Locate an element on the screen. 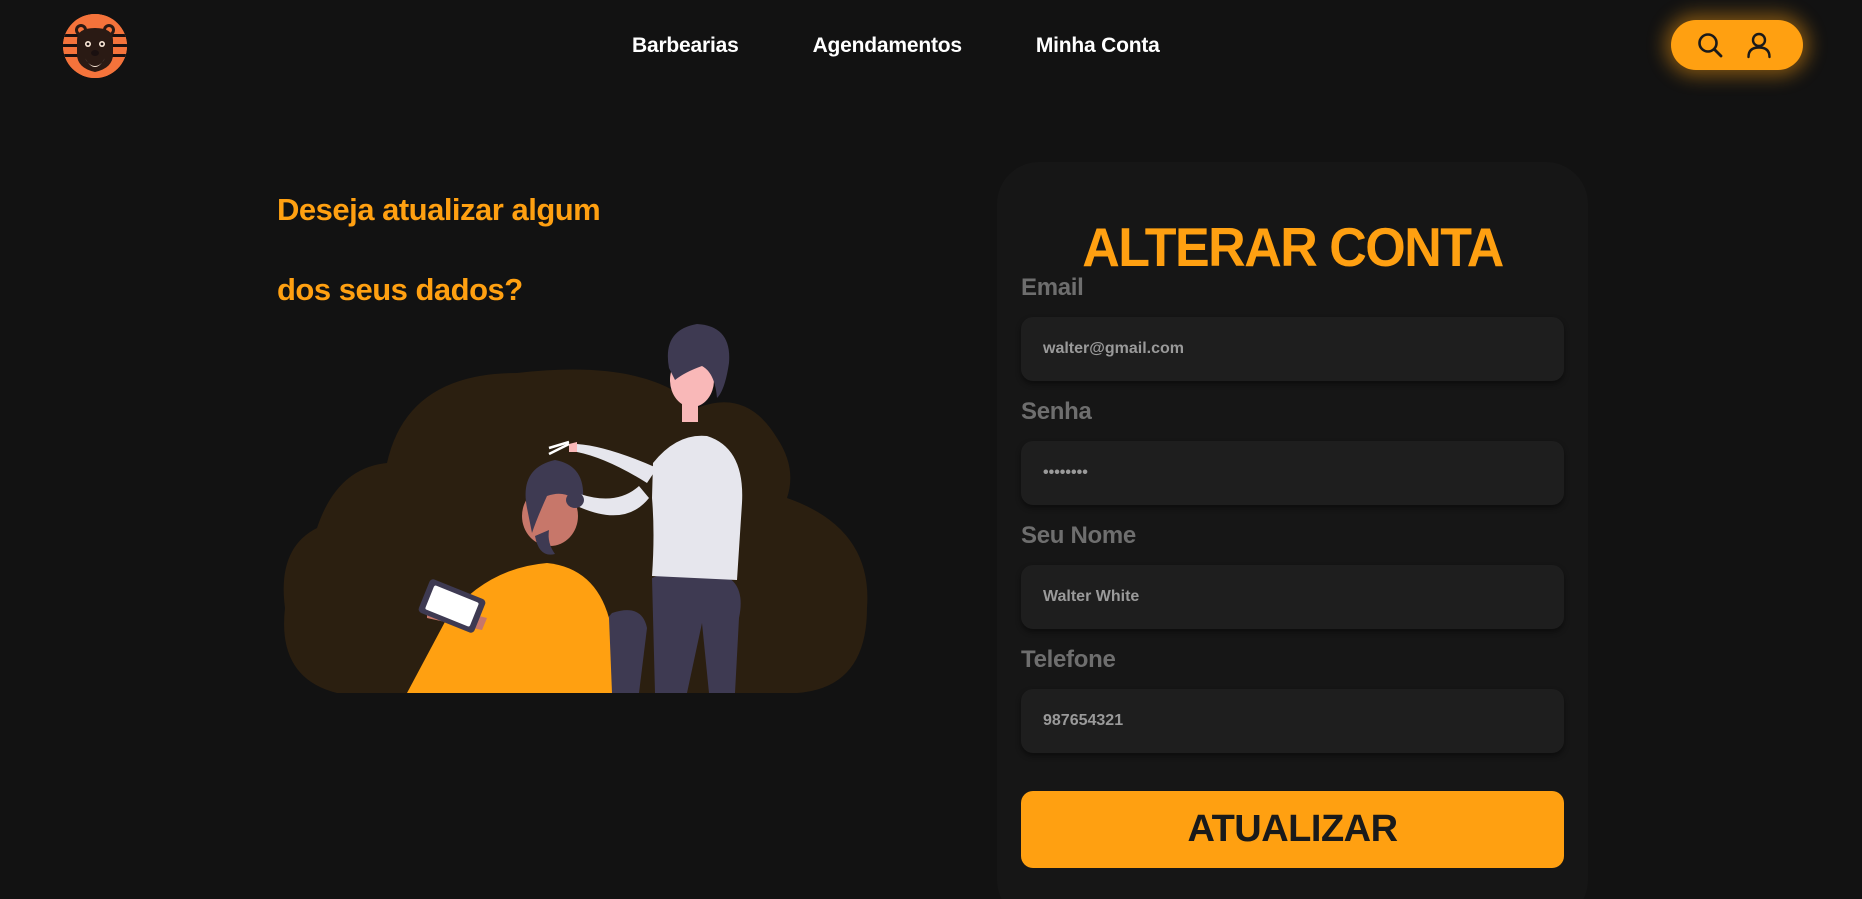 This screenshot has height=899, width=1862. main-nav: Barbearias Agendamentos Minha Conta is located at coordinates (896, 46).